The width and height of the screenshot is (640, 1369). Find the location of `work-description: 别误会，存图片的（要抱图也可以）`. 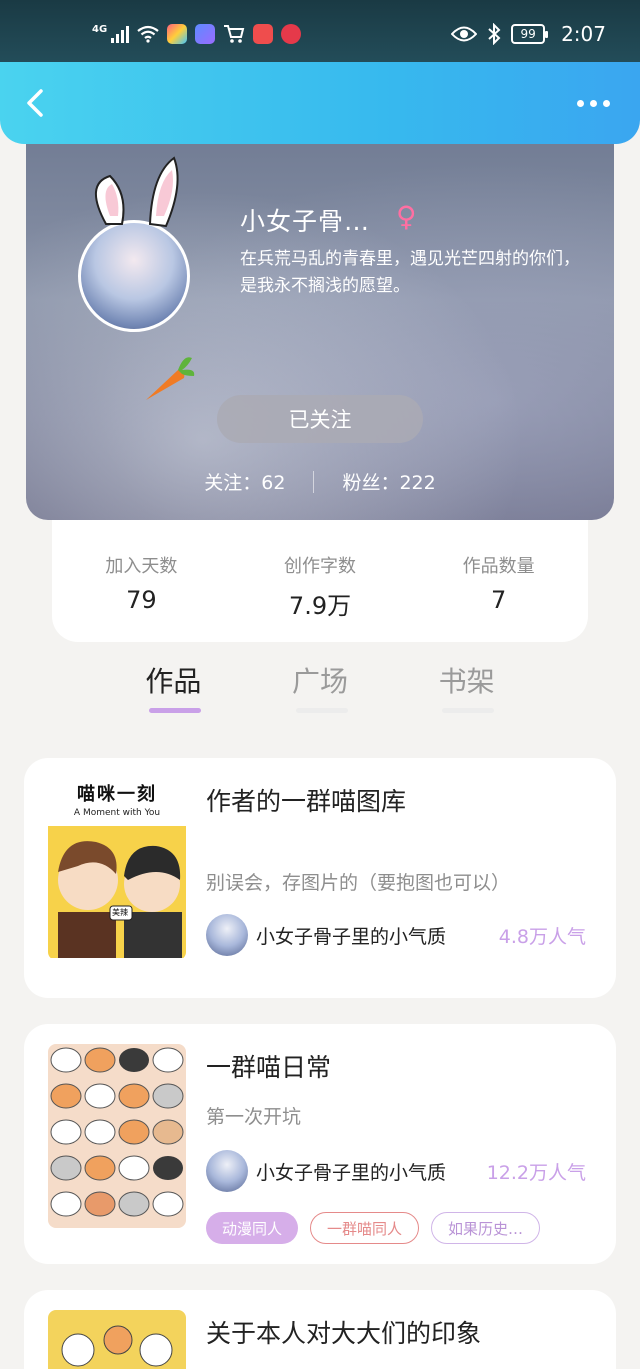

work-description: 别误会，存图片的（要抱图也可以） is located at coordinates (358, 883).